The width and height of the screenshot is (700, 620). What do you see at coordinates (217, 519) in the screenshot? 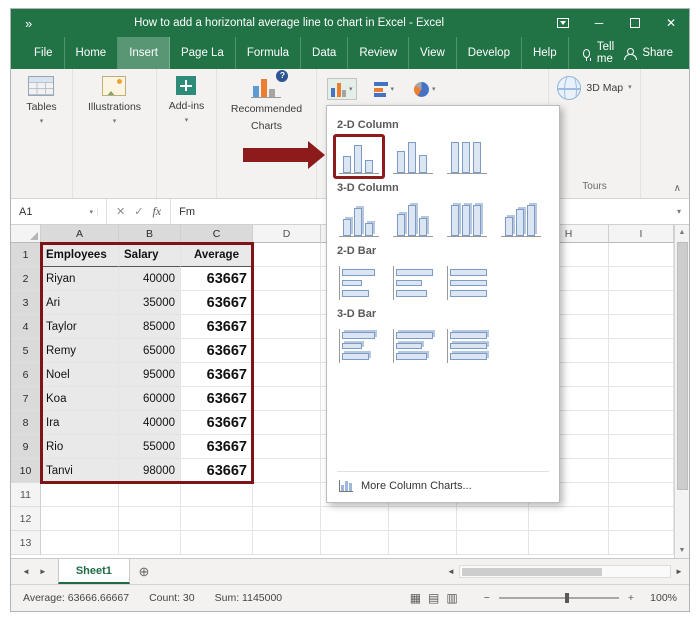
I see `cell-C12` at bounding box center [217, 519].